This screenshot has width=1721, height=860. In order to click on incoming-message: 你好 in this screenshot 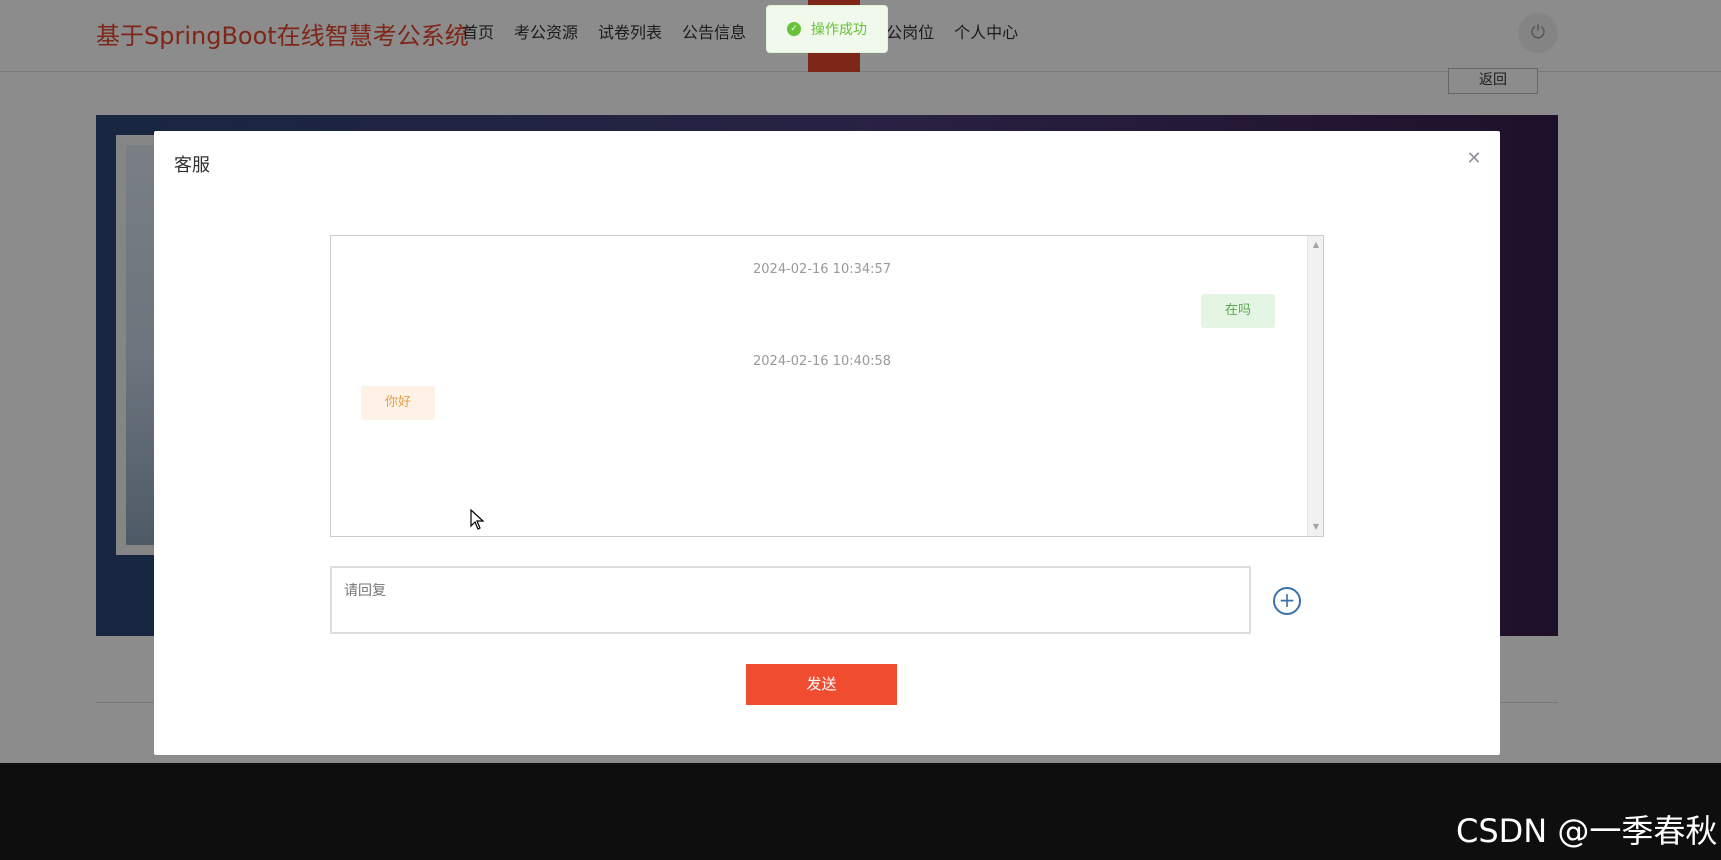, I will do `click(398, 403)`.